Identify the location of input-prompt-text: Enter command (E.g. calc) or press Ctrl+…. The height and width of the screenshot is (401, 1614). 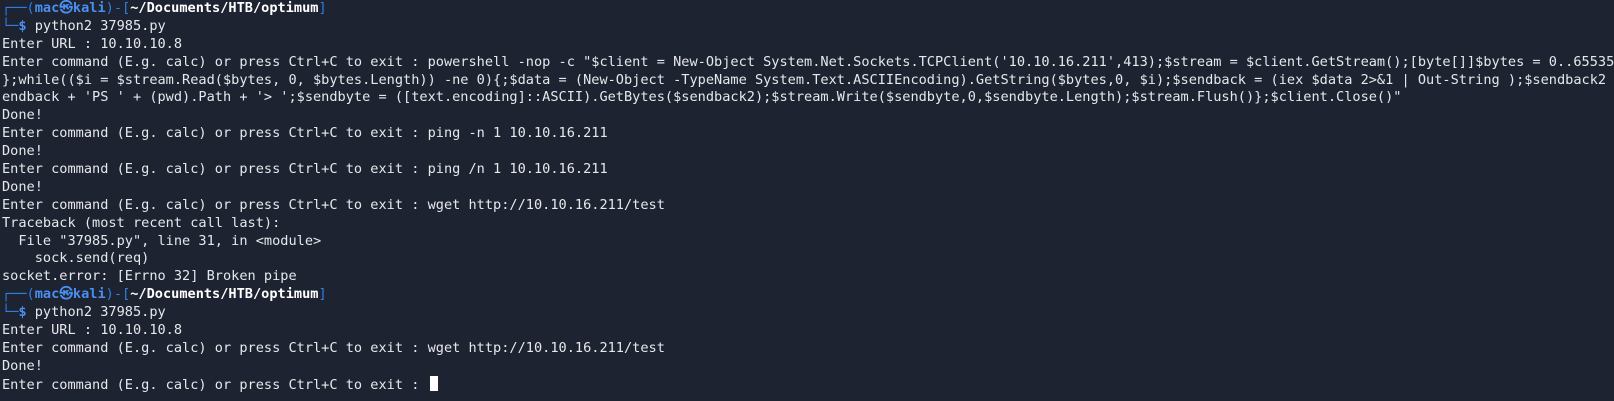
(215, 384).